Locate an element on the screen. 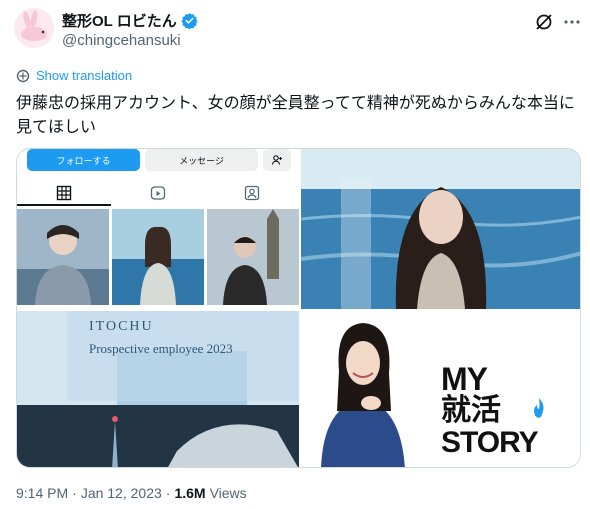 The width and height of the screenshot is (590, 509). grid-icon is located at coordinates (64, 193).